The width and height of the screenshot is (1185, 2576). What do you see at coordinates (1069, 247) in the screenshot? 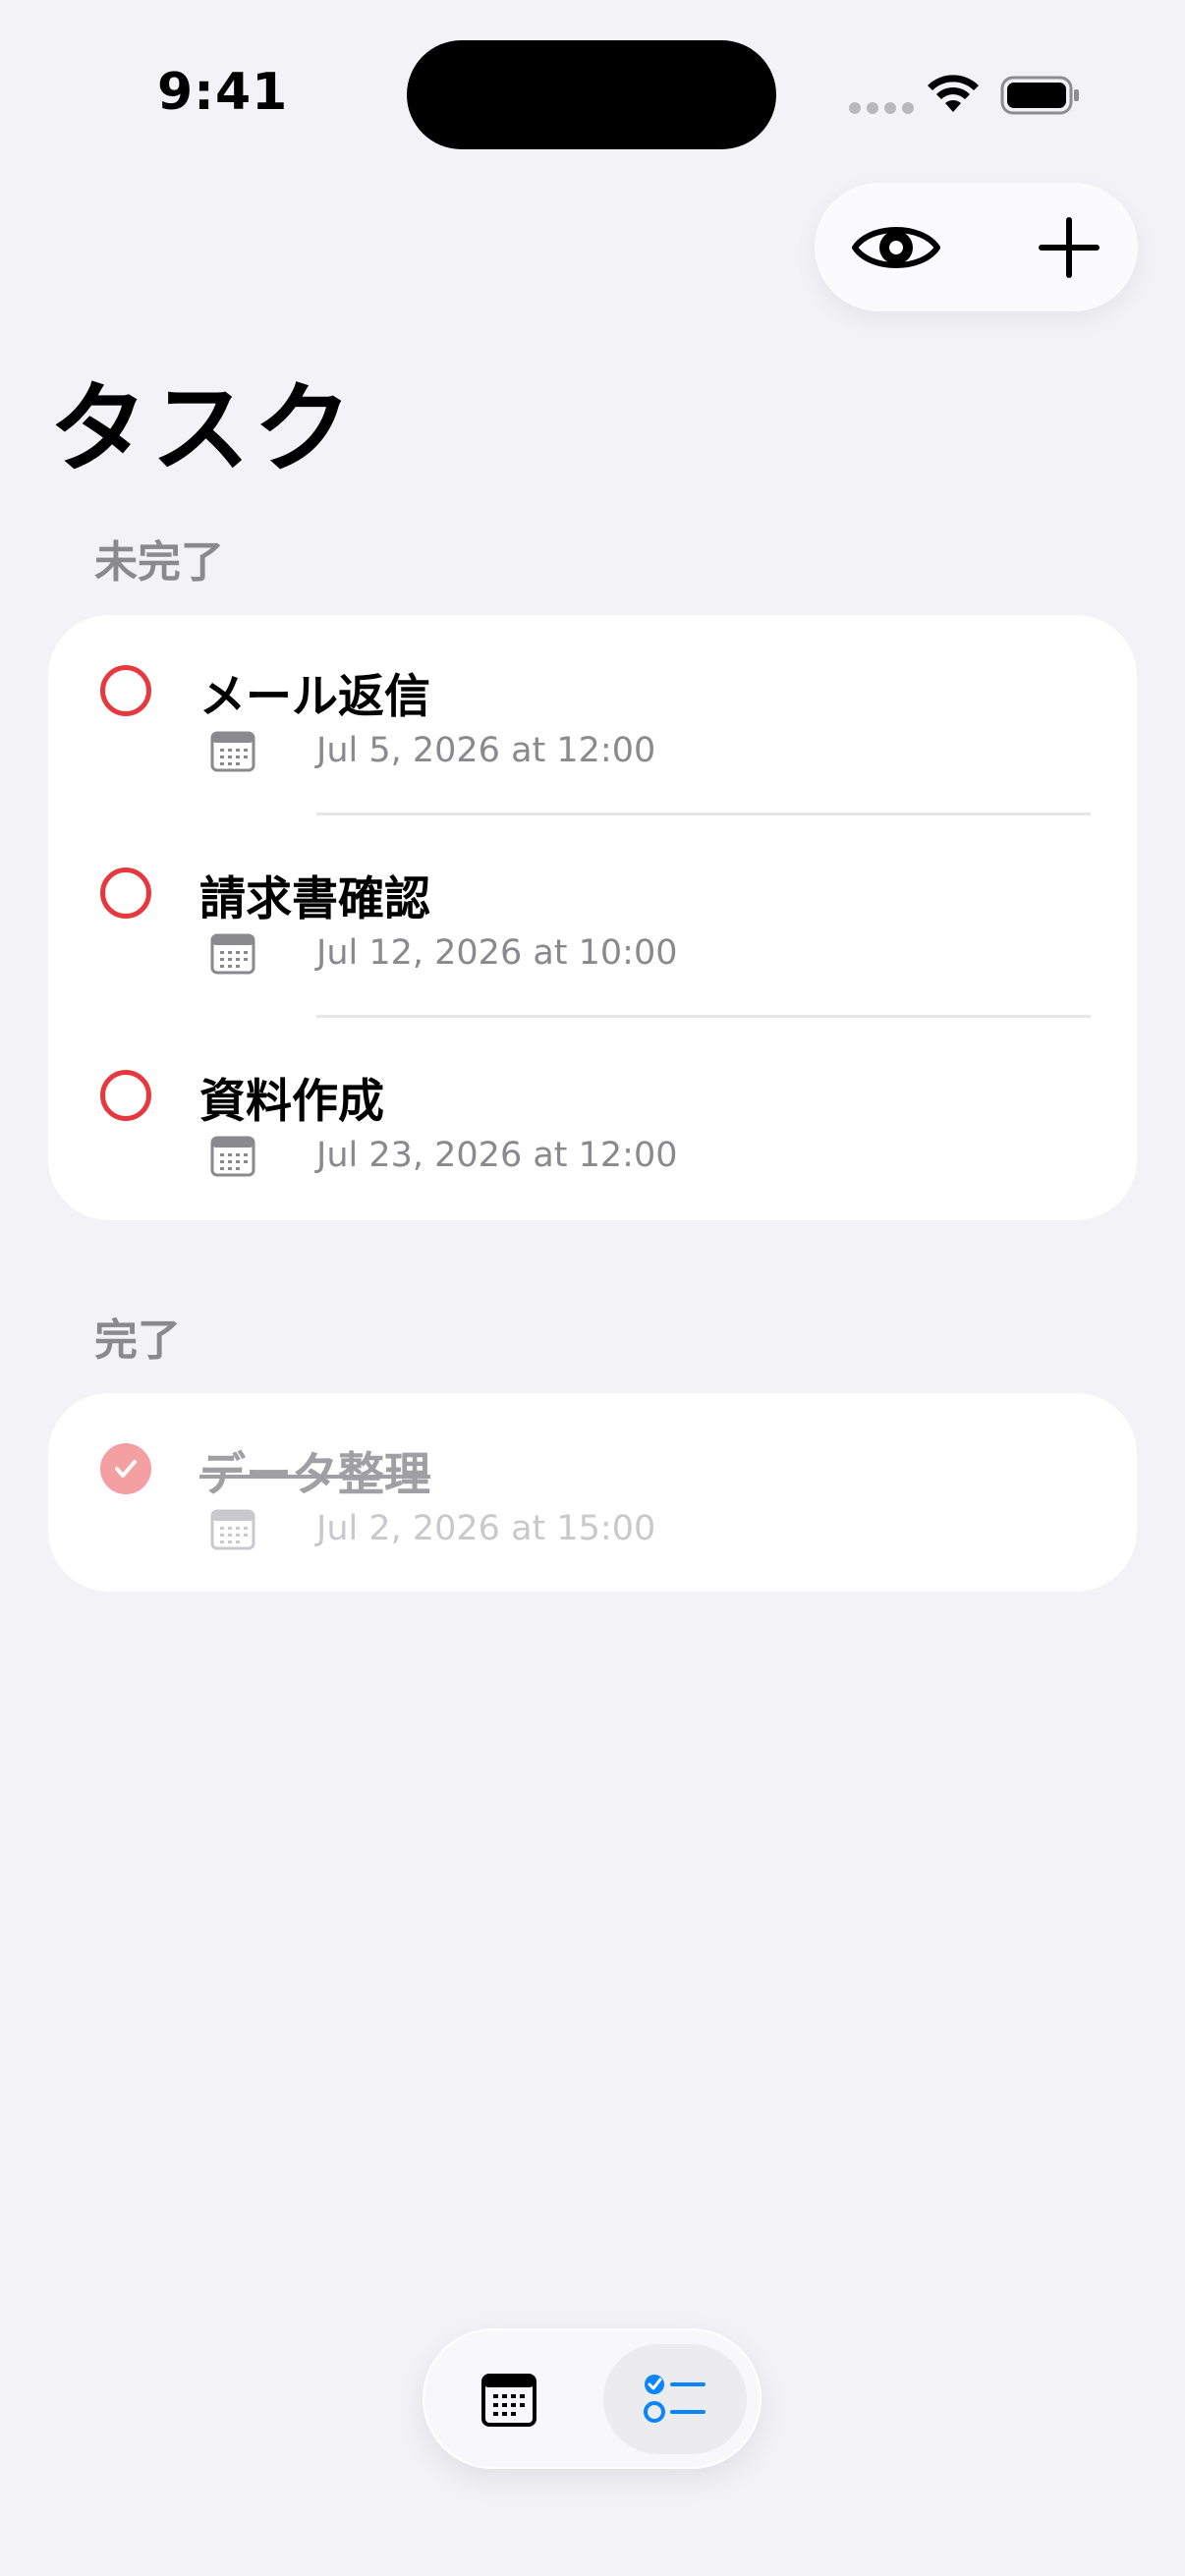
I see `plus-icon` at bounding box center [1069, 247].